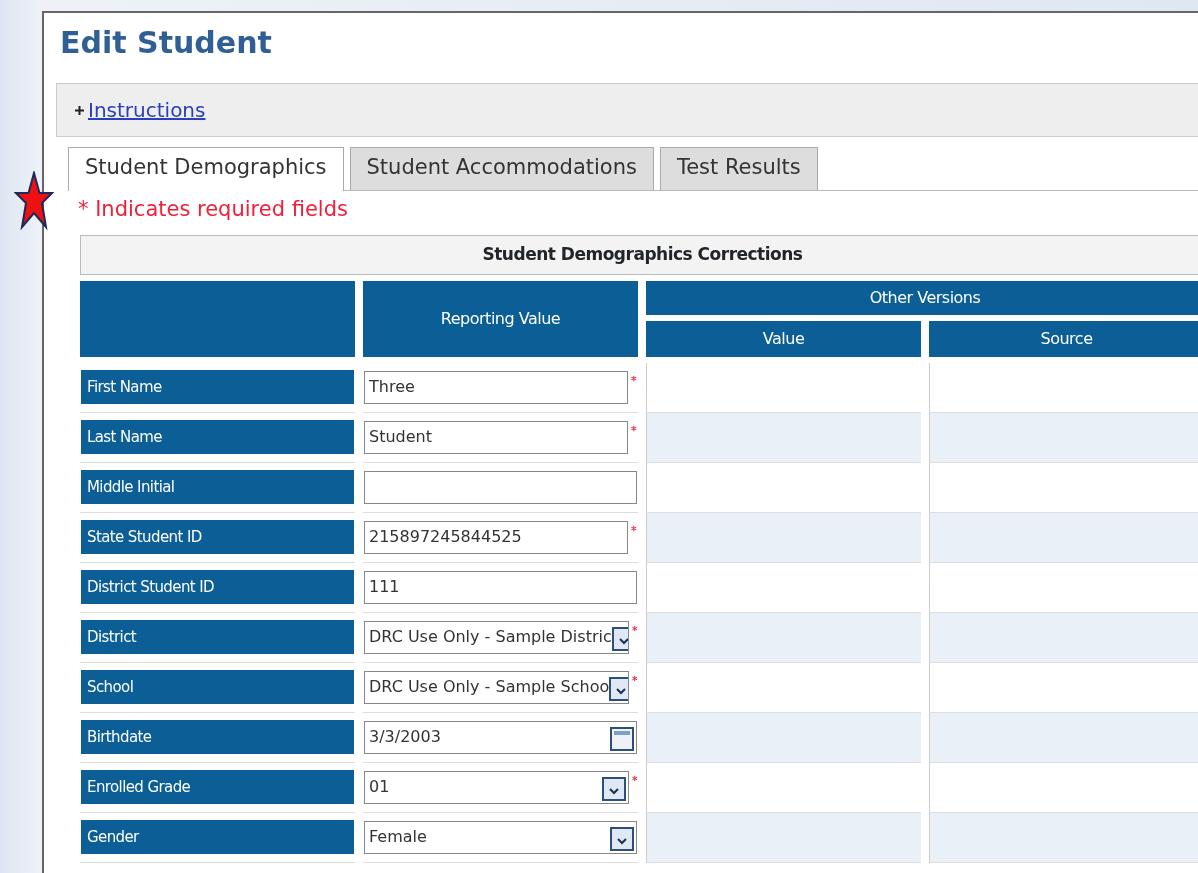 The width and height of the screenshot is (1198, 873). I want to click on required-note: * Indicates required fields, so click(213, 209).